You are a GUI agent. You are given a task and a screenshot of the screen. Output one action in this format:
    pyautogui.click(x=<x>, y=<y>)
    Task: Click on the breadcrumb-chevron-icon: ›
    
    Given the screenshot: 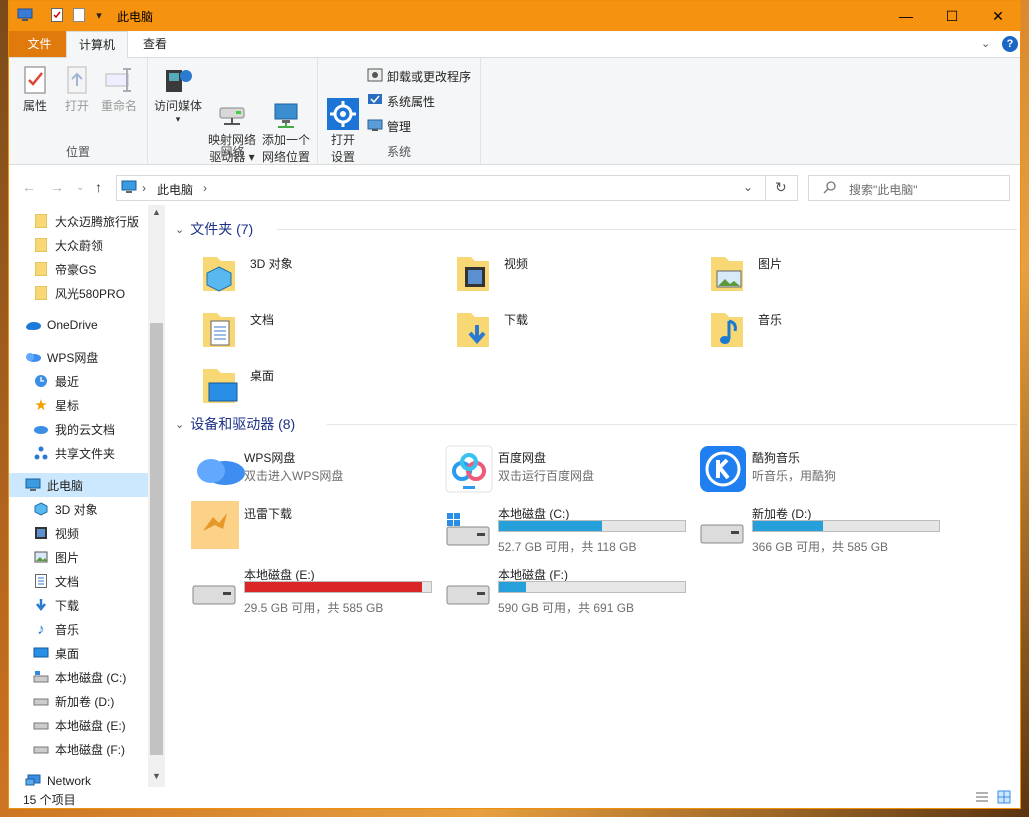 What is the action you would take?
    pyautogui.click(x=205, y=188)
    